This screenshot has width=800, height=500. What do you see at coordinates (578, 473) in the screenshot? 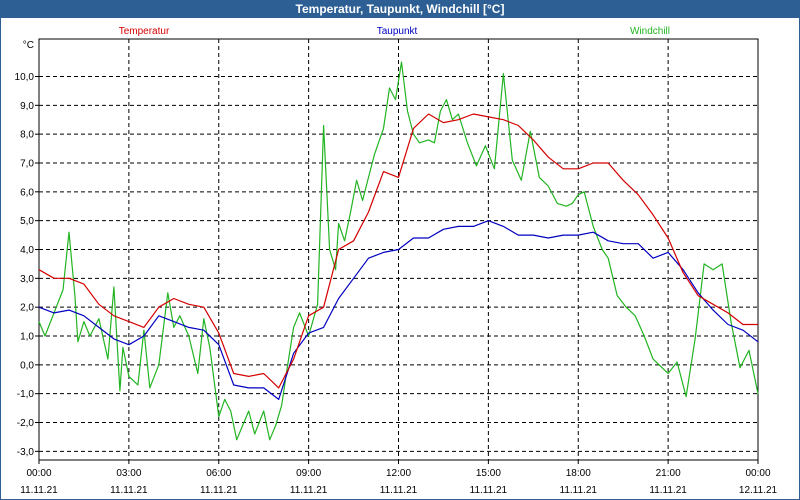
I see `x-tick-time: 18:00` at bounding box center [578, 473].